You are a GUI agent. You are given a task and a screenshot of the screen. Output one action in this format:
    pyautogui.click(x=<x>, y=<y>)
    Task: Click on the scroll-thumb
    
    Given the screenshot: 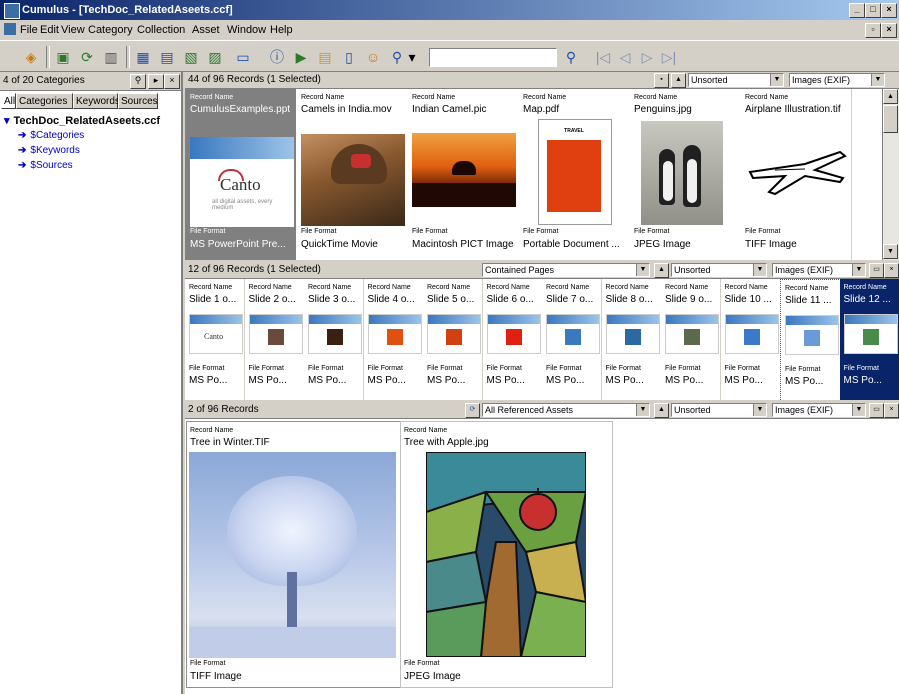 What is the action you would take?
    pyautogui.click(x=890, y=119)
    